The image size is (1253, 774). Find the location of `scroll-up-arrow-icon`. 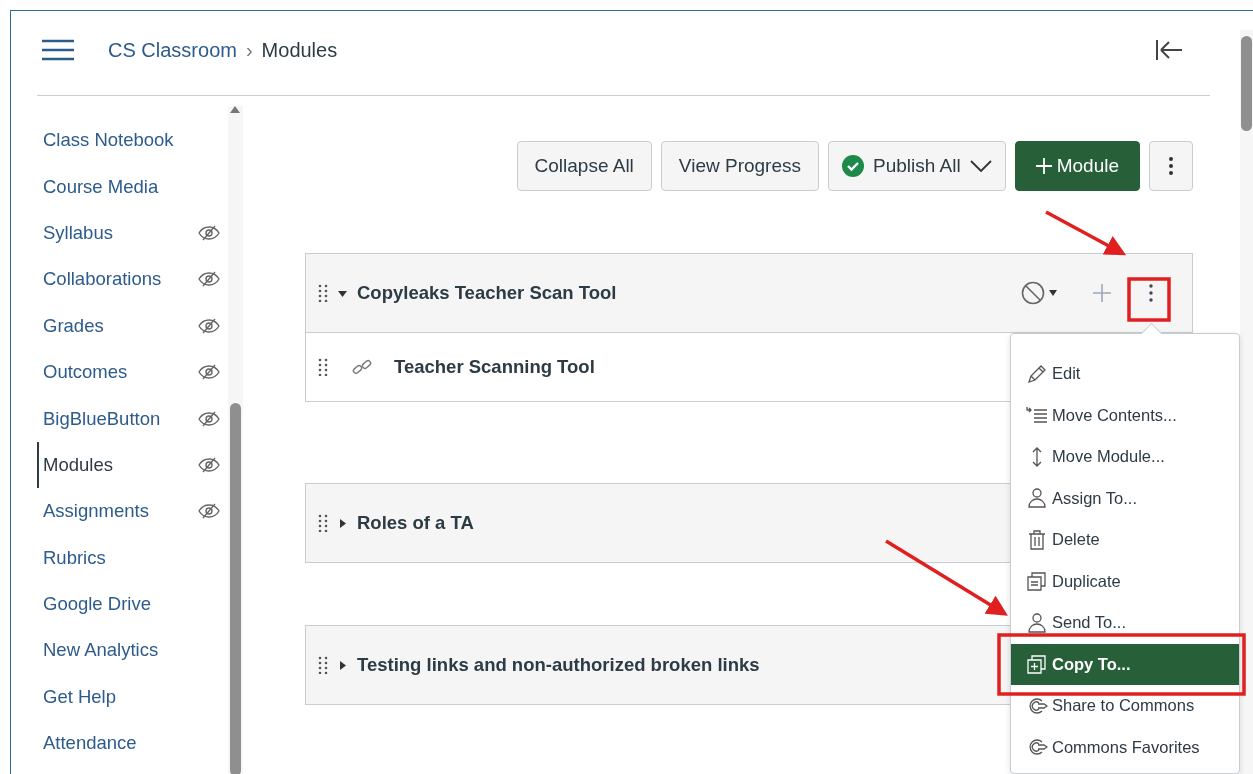

scroll-up-arrow-icon is located at coordinates (235, 109).